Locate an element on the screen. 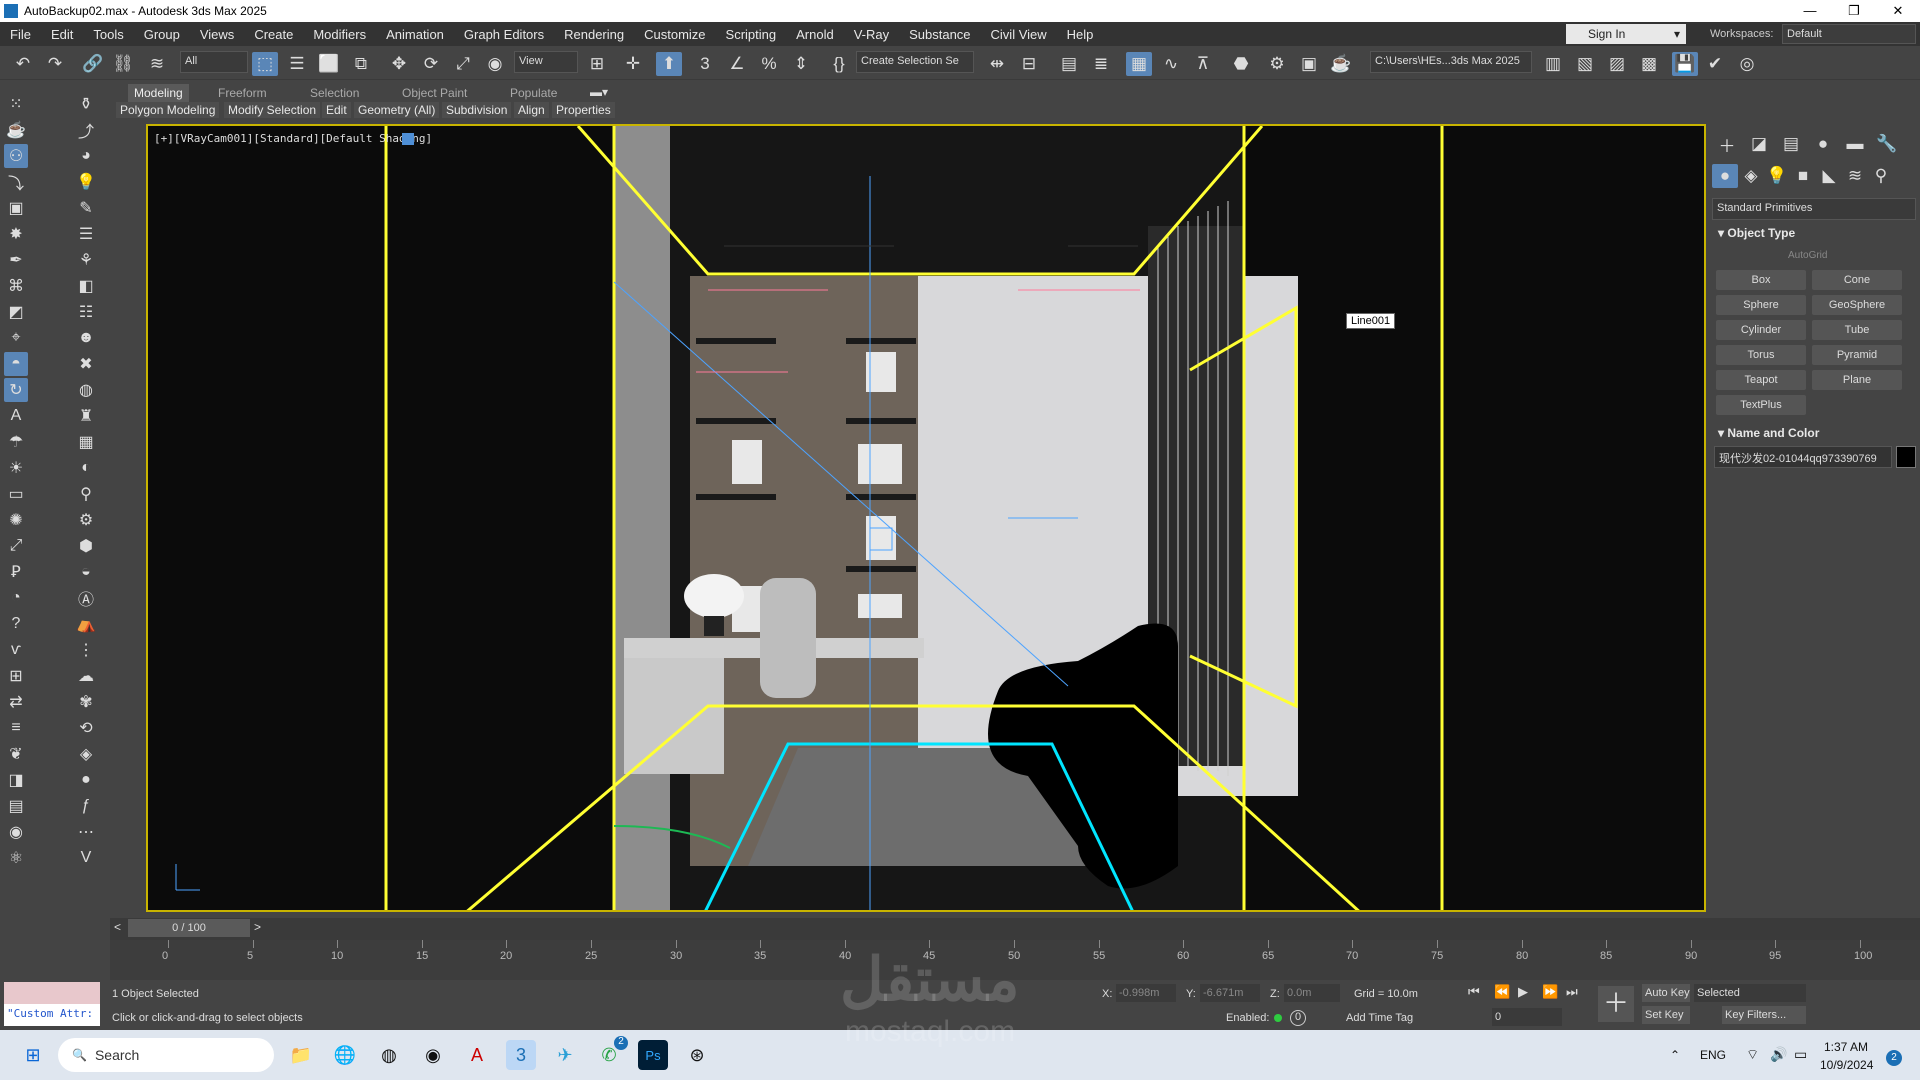 This screenshot has height=1080, width=1920. tray-chevron-icon: ⌃ is located at coordinates (1675, 1055).